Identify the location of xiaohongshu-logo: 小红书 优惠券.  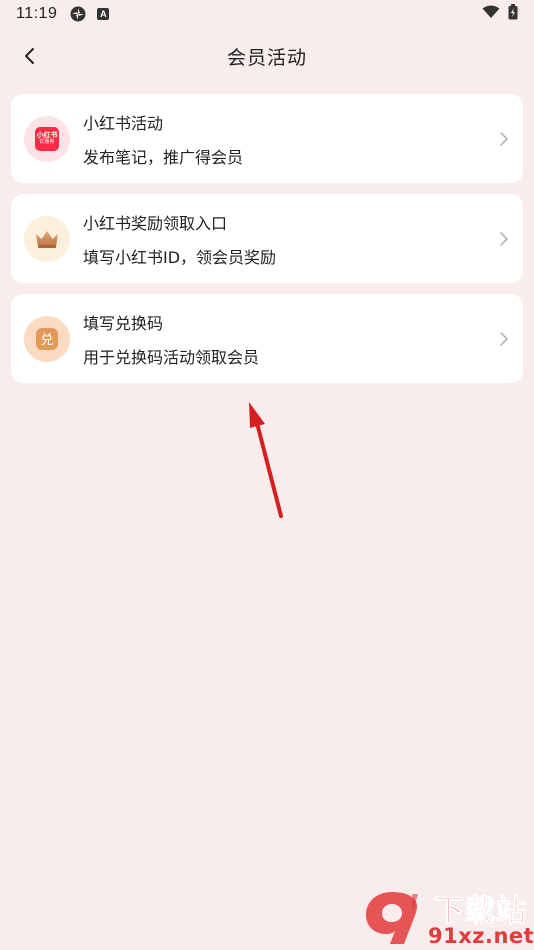
(47, 138).